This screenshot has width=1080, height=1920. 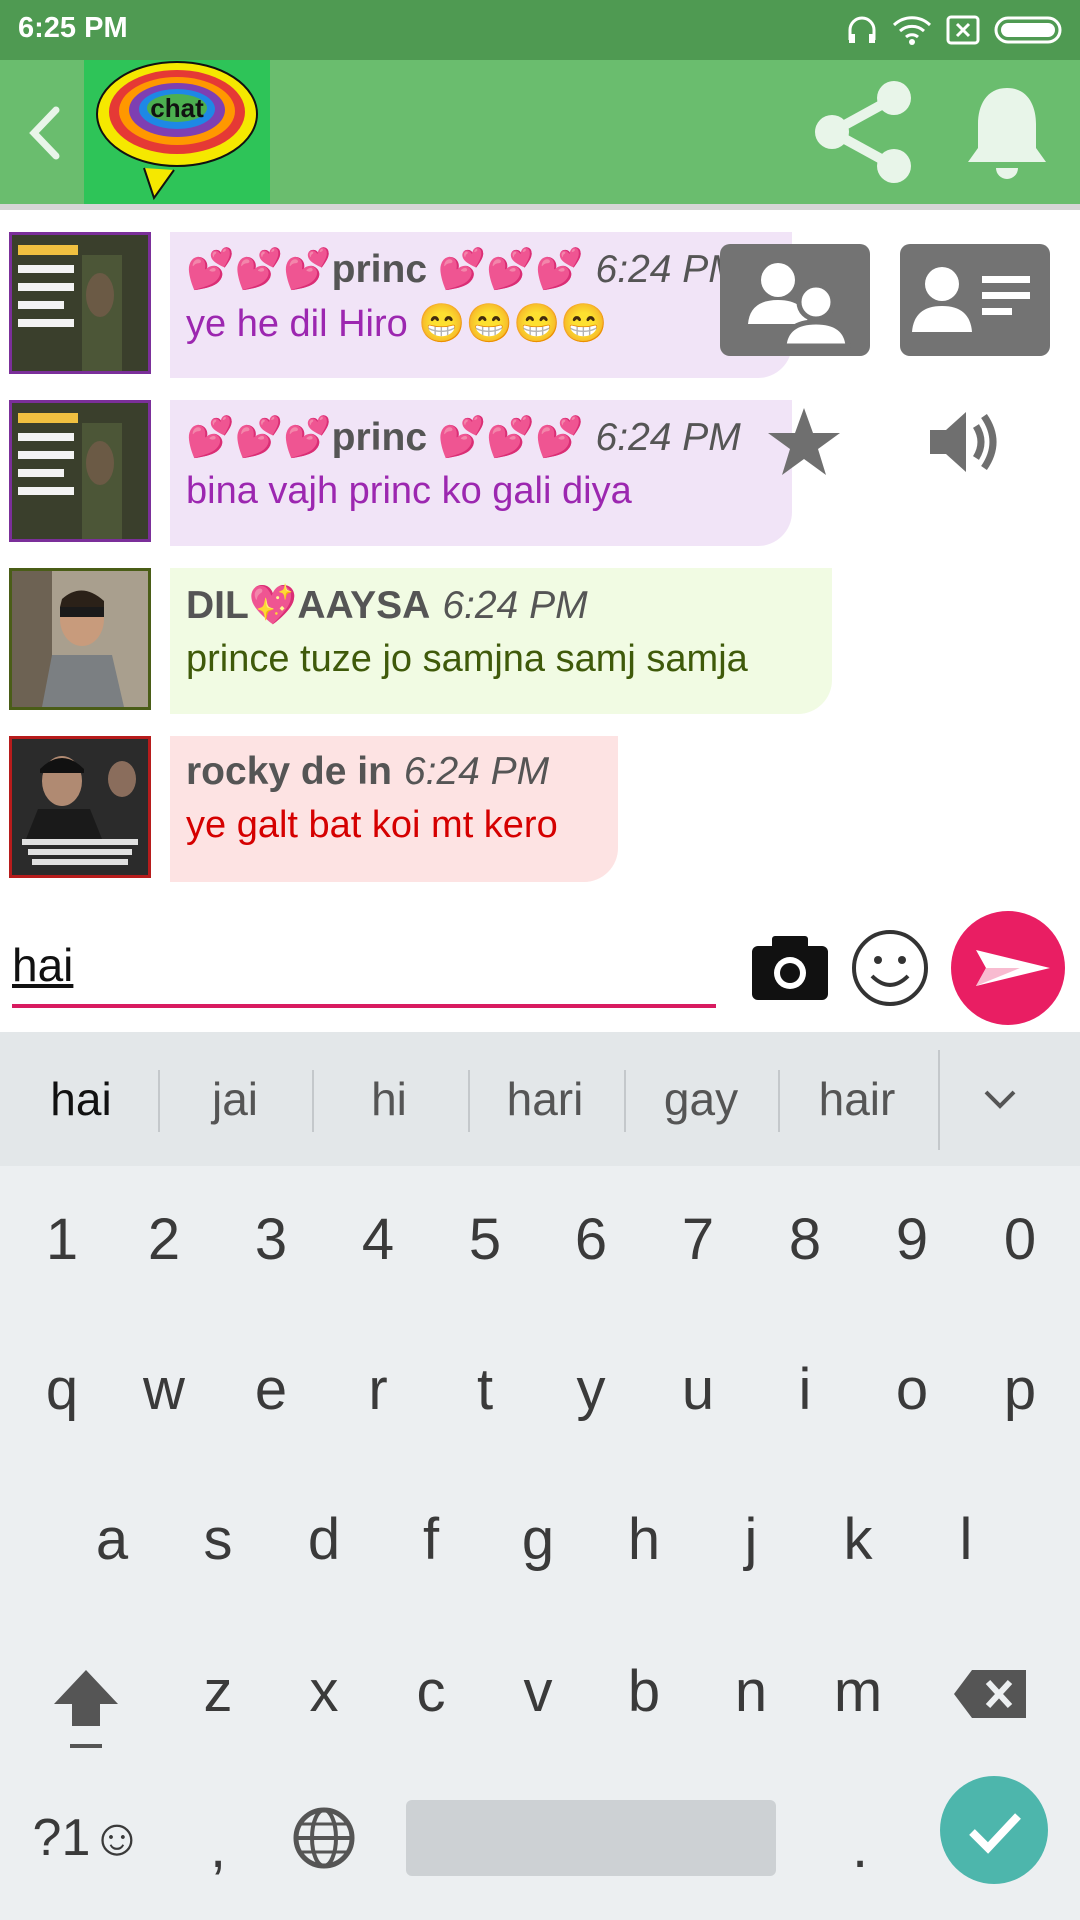 I want to click on sender-name: rocky de in, so click(x=289, y=771).